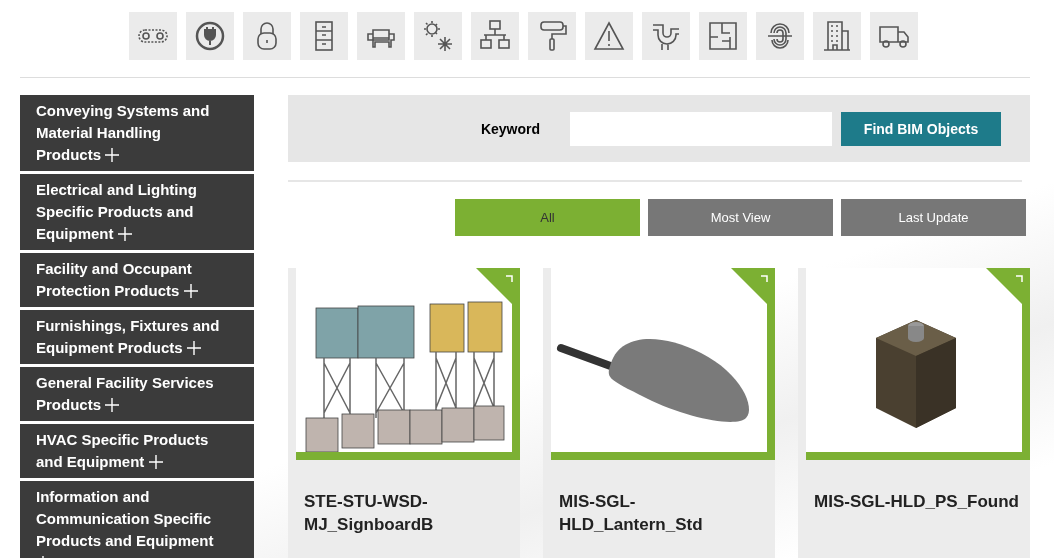  I want to click on conveyor-tile, so click(153, 36).